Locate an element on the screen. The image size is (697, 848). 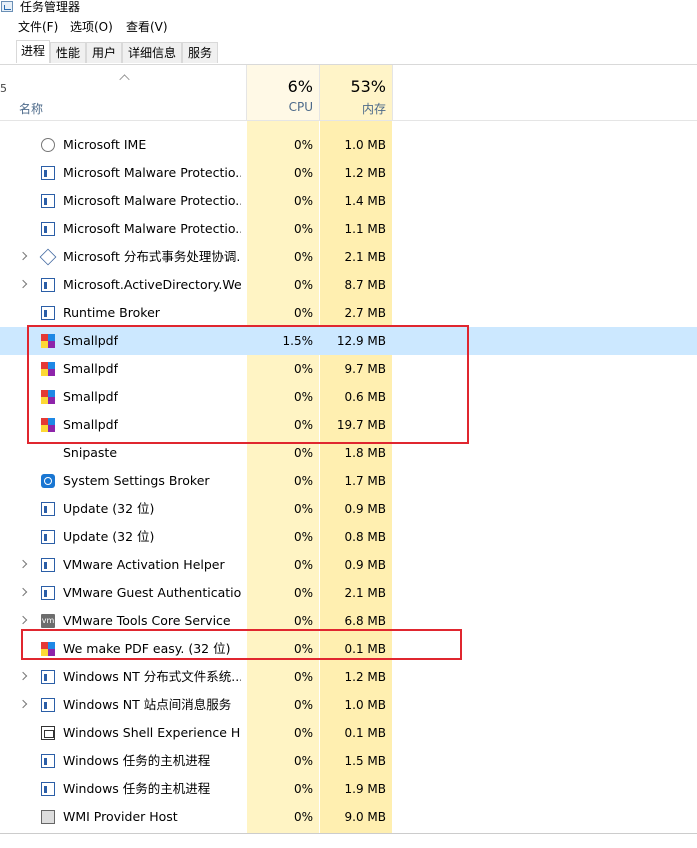
process-name: Runtime Broker is located at coordinates (111, 312).